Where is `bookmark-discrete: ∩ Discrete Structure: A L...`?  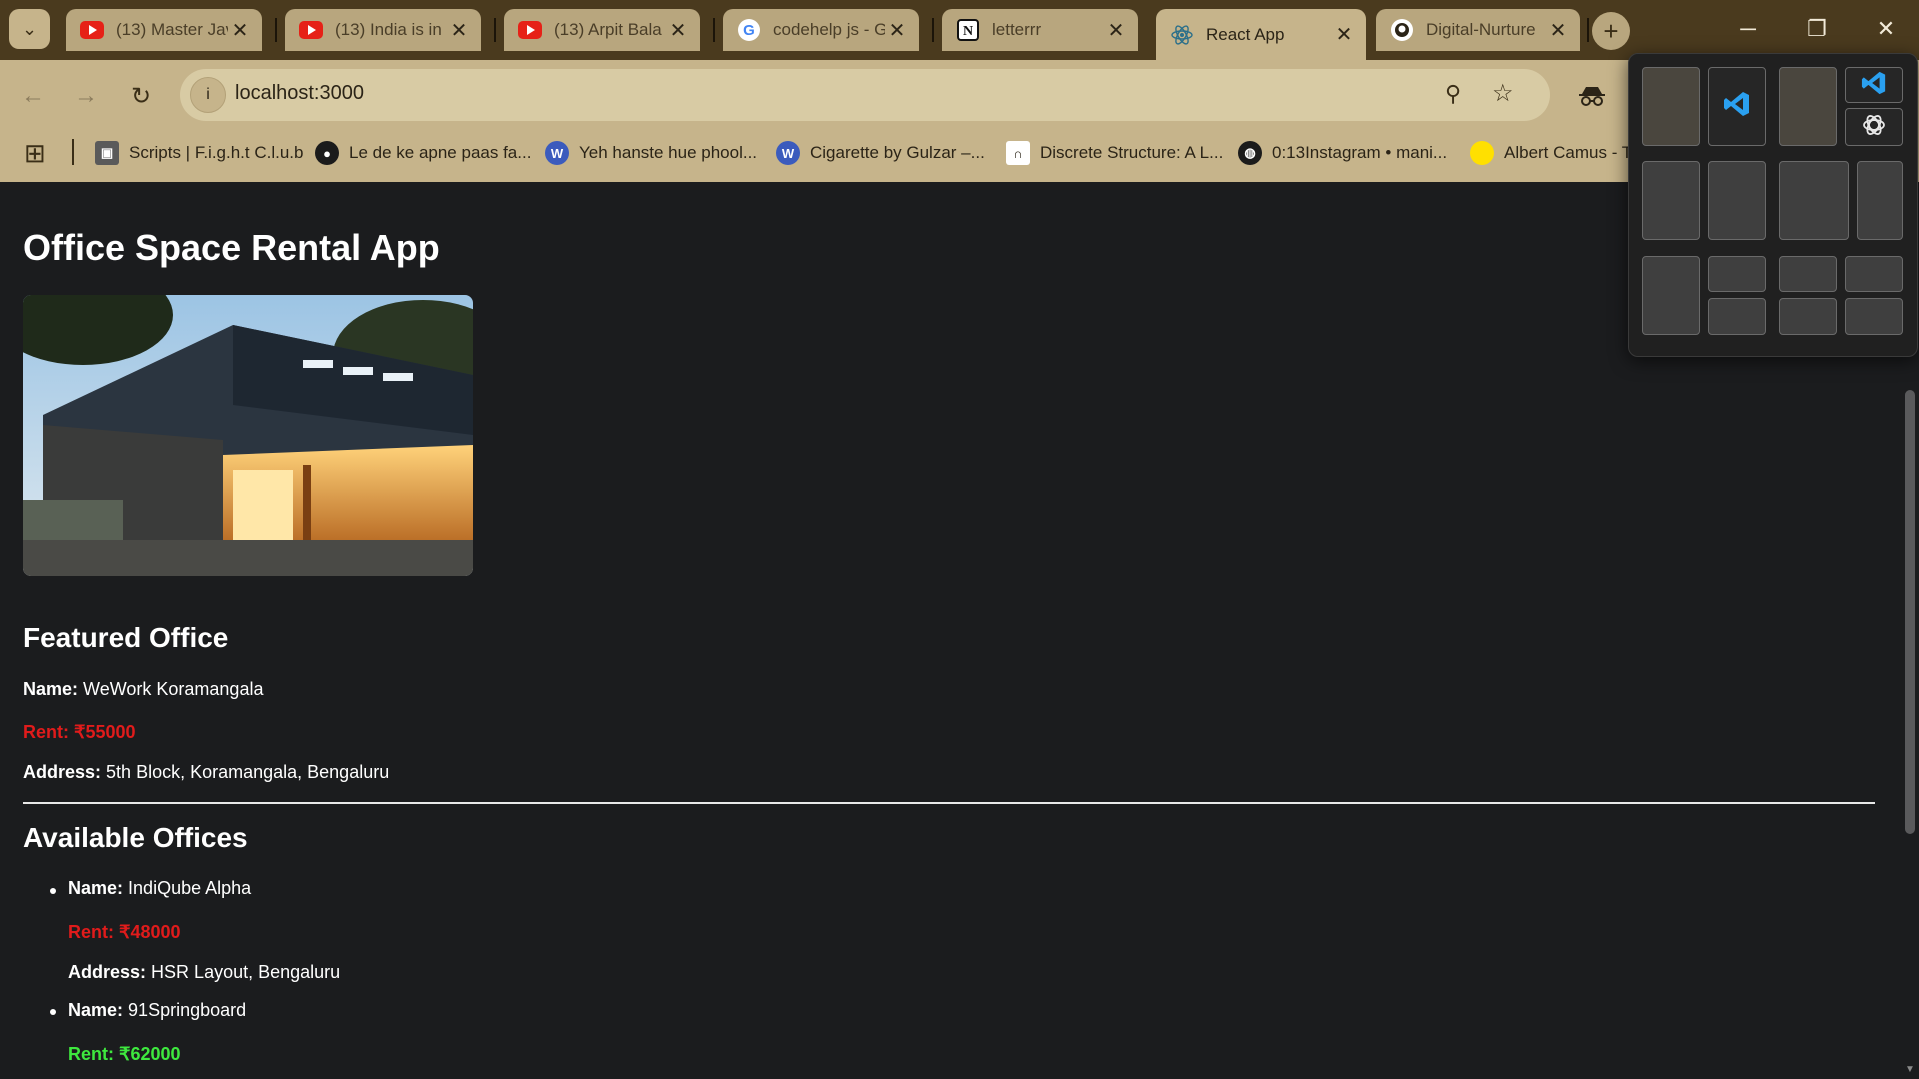
bookmark-discrete: ∩ Discrete Structure: A L... is located at coordinates (1114, 153).